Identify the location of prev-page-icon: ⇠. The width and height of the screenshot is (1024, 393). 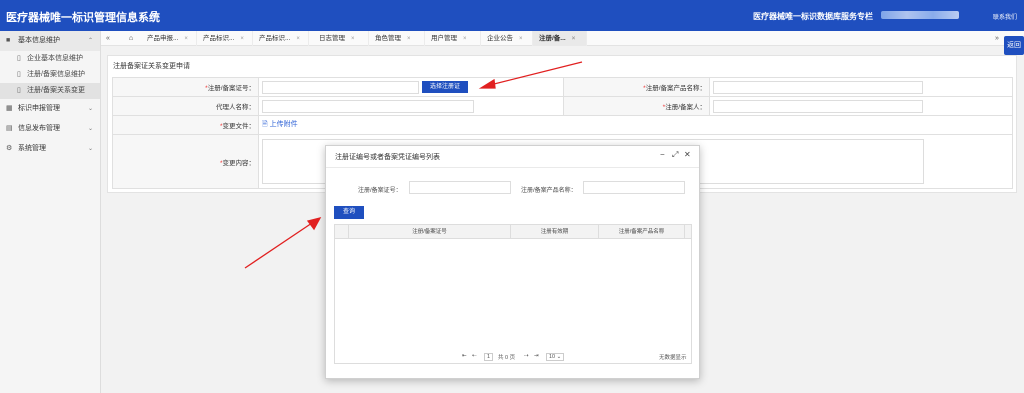
(474, 356).